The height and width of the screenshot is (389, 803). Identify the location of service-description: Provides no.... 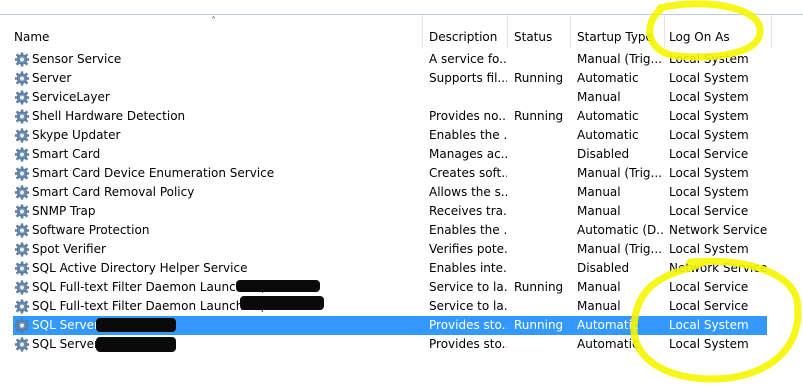
(468, 116).